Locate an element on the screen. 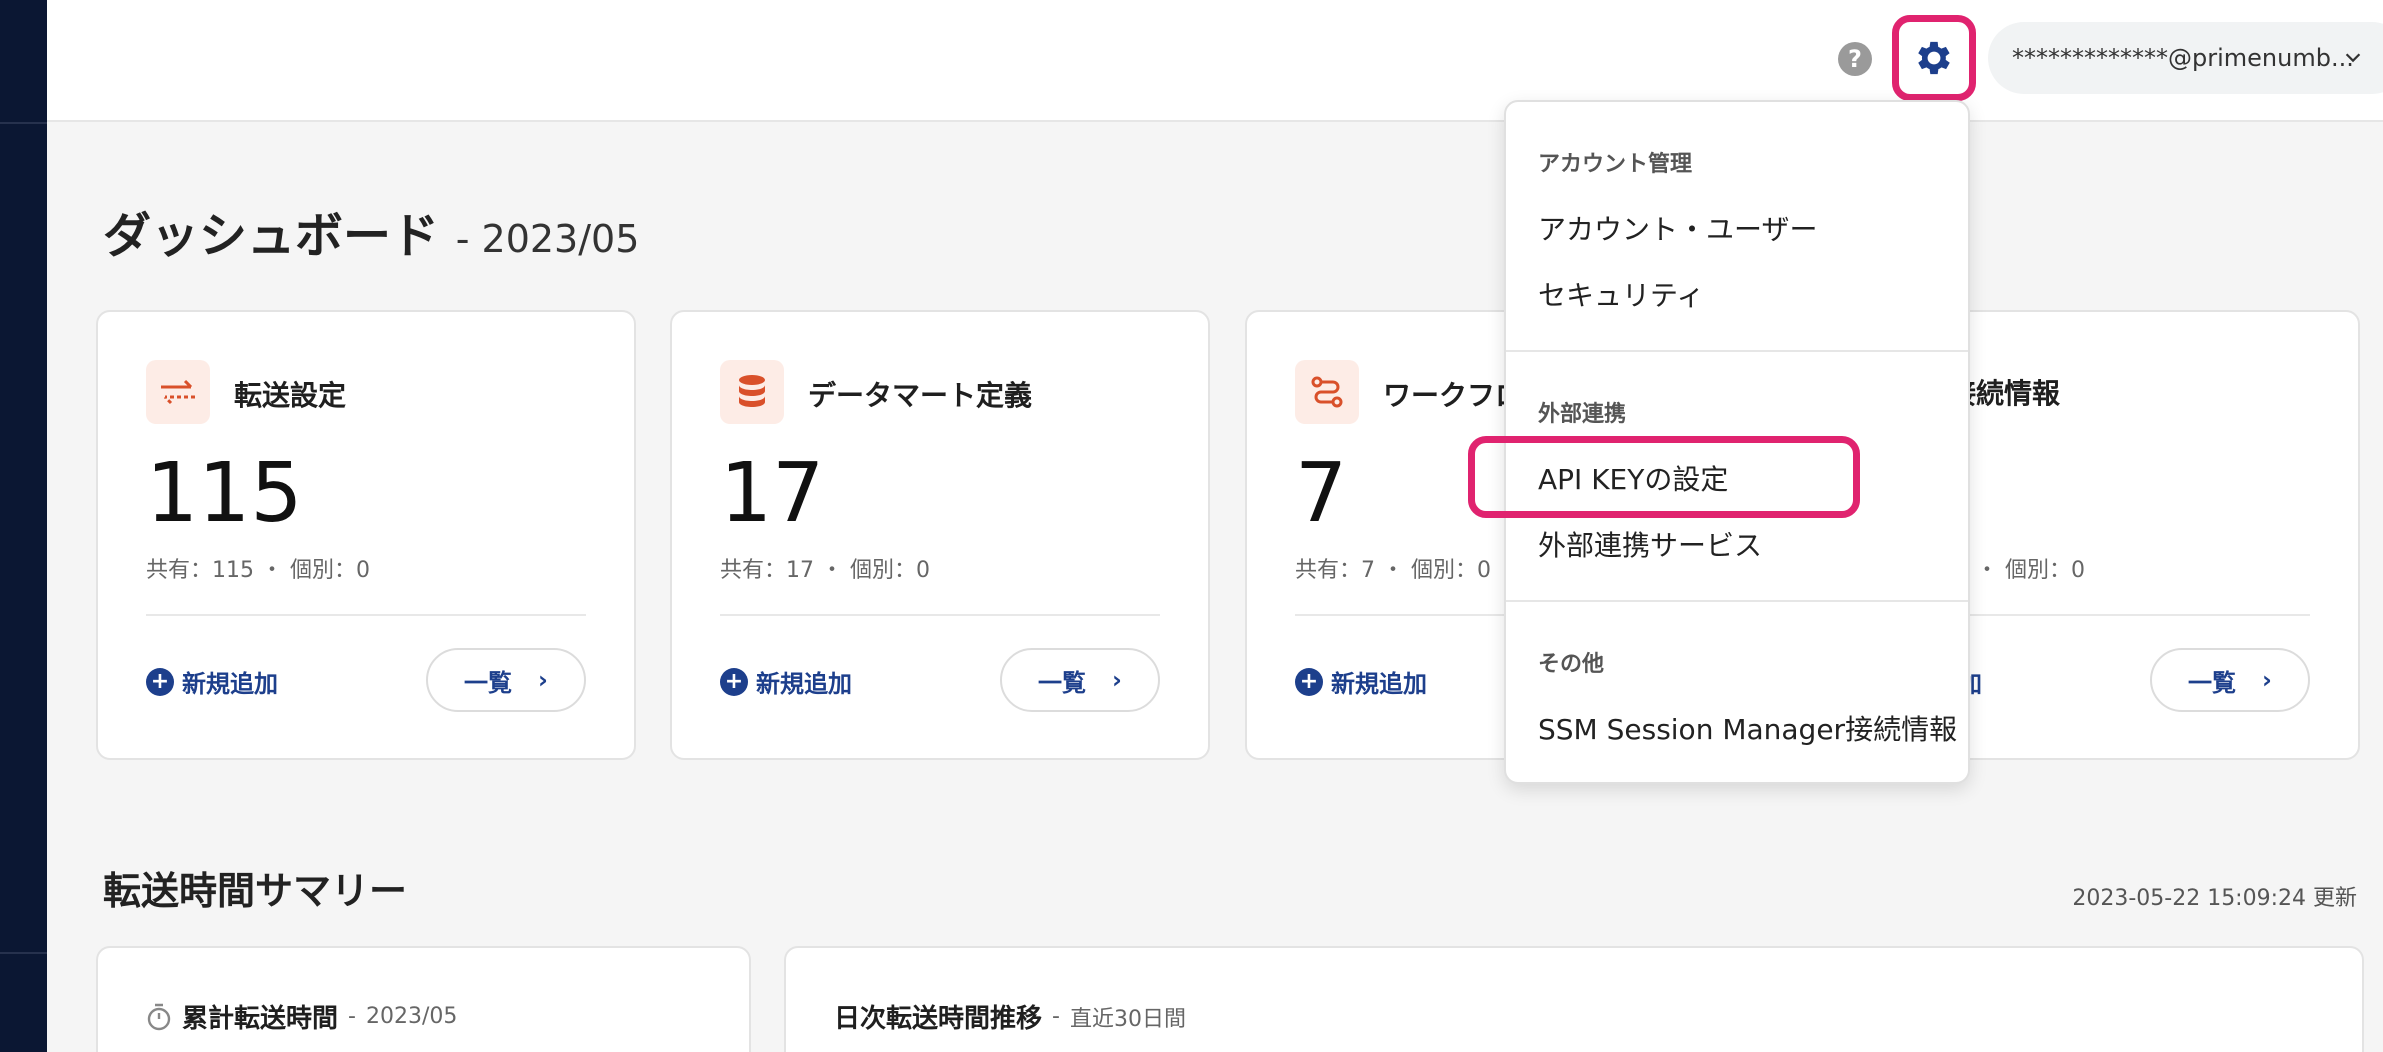 Image resolution: width=2383 pixels, height=1052 pixels. card-count: 17 is located at coordinates (772, 493).